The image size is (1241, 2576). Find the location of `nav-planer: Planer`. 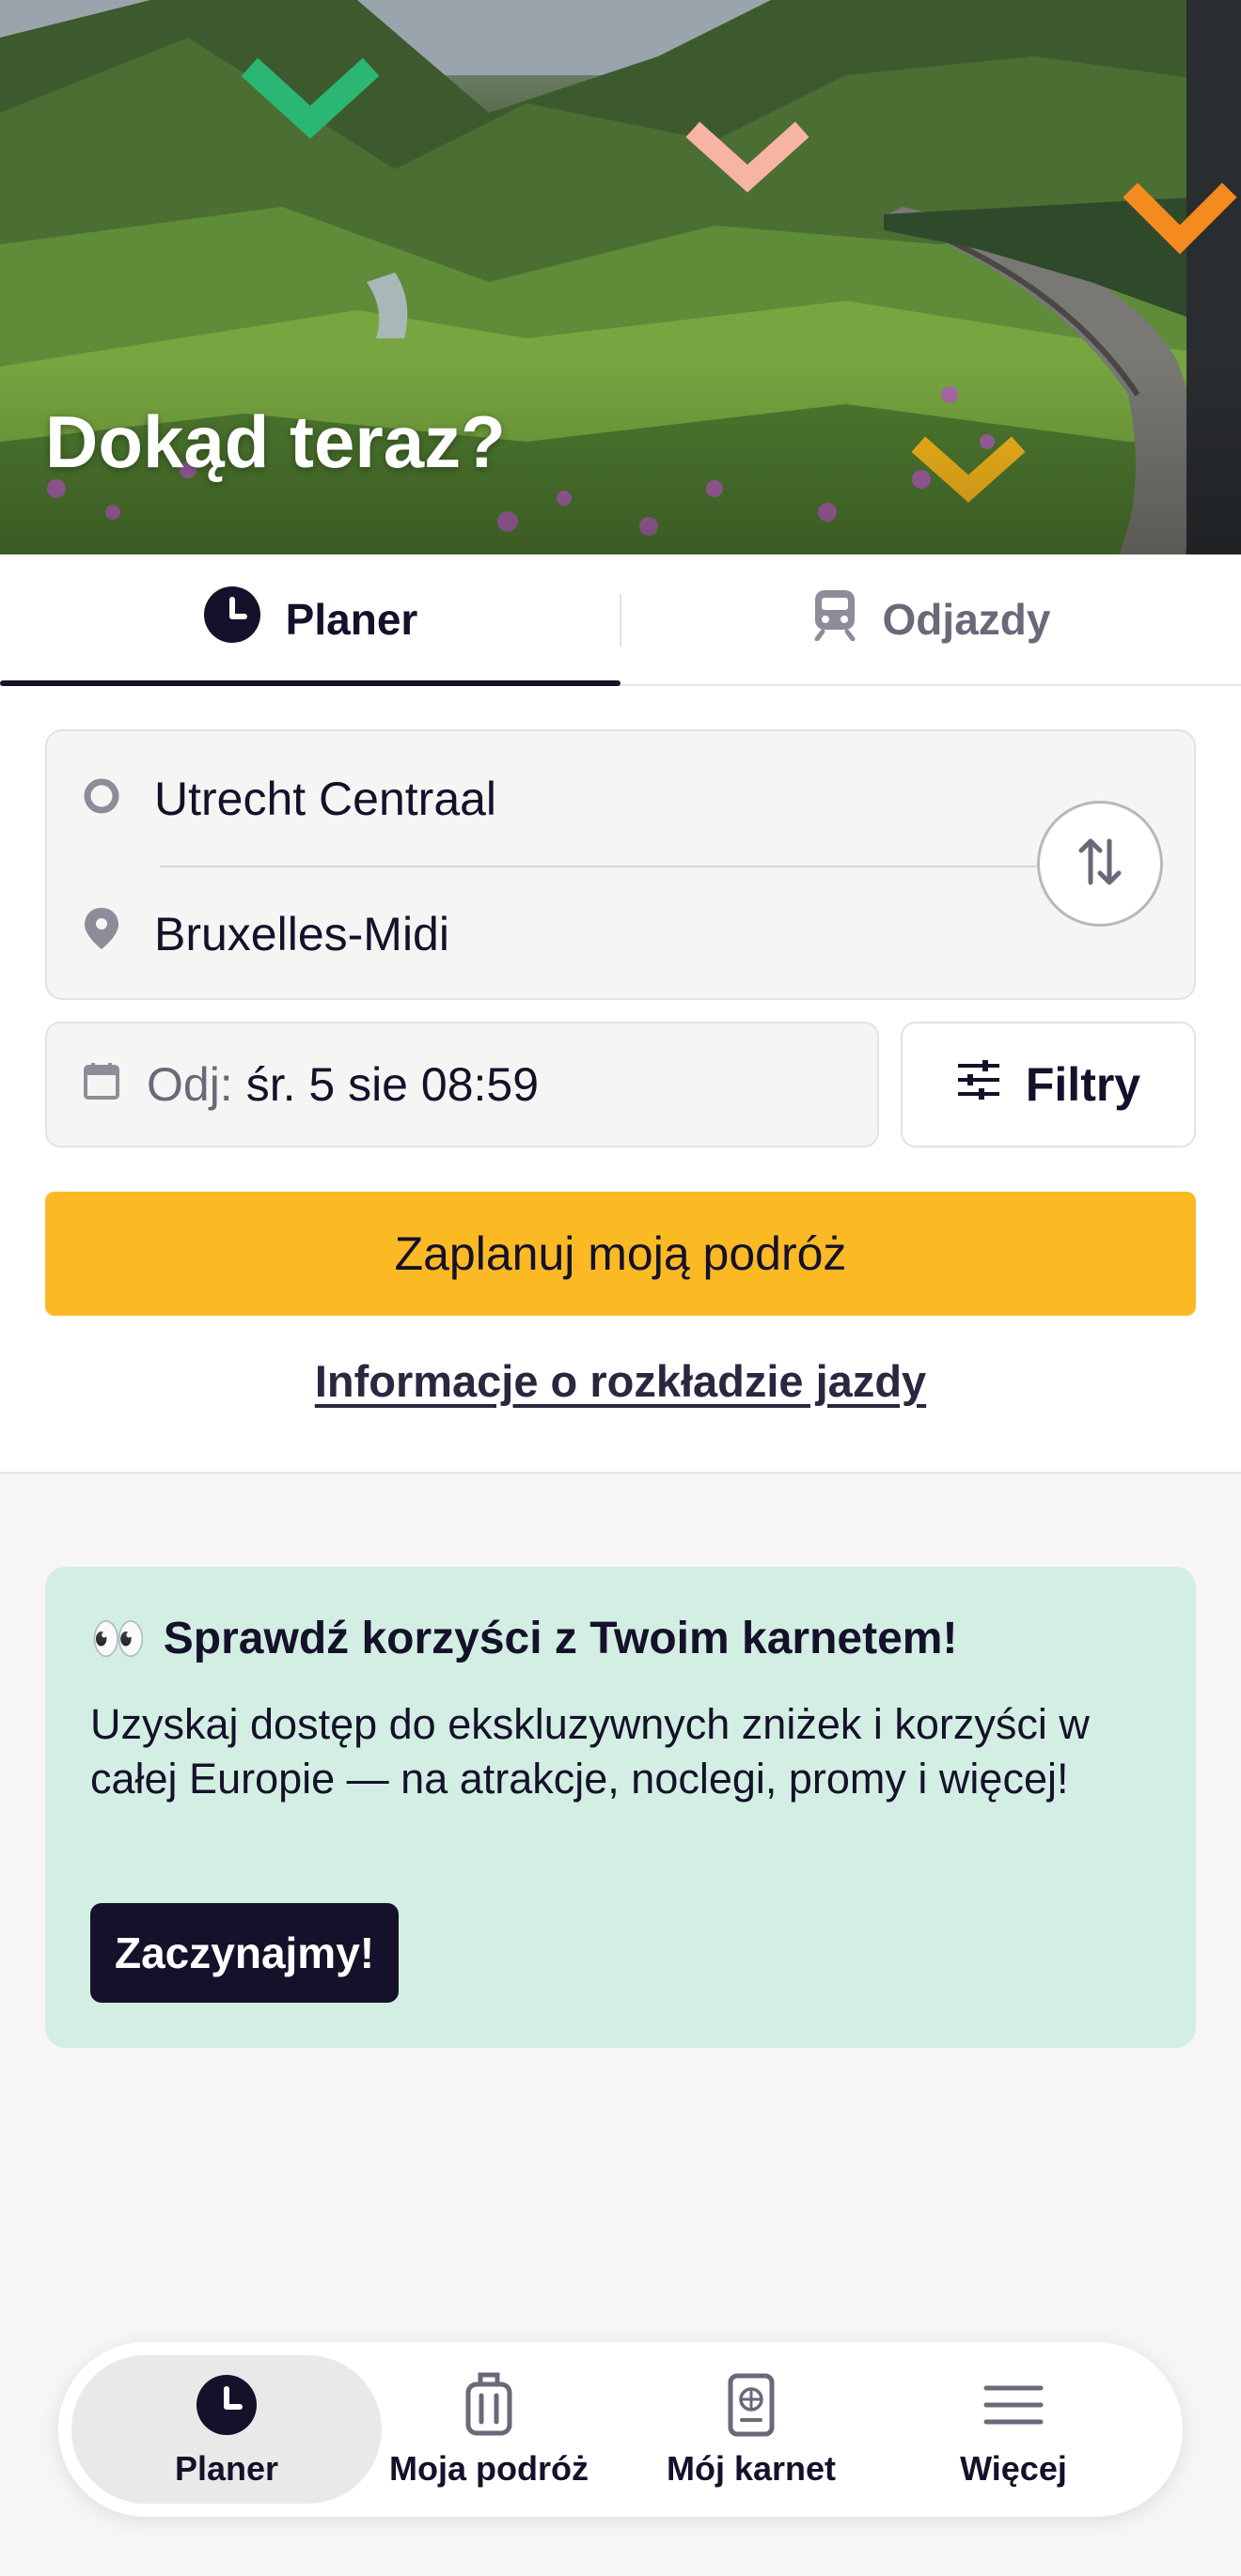

nav-planer: Planer is located at coordinates (227, 2429).